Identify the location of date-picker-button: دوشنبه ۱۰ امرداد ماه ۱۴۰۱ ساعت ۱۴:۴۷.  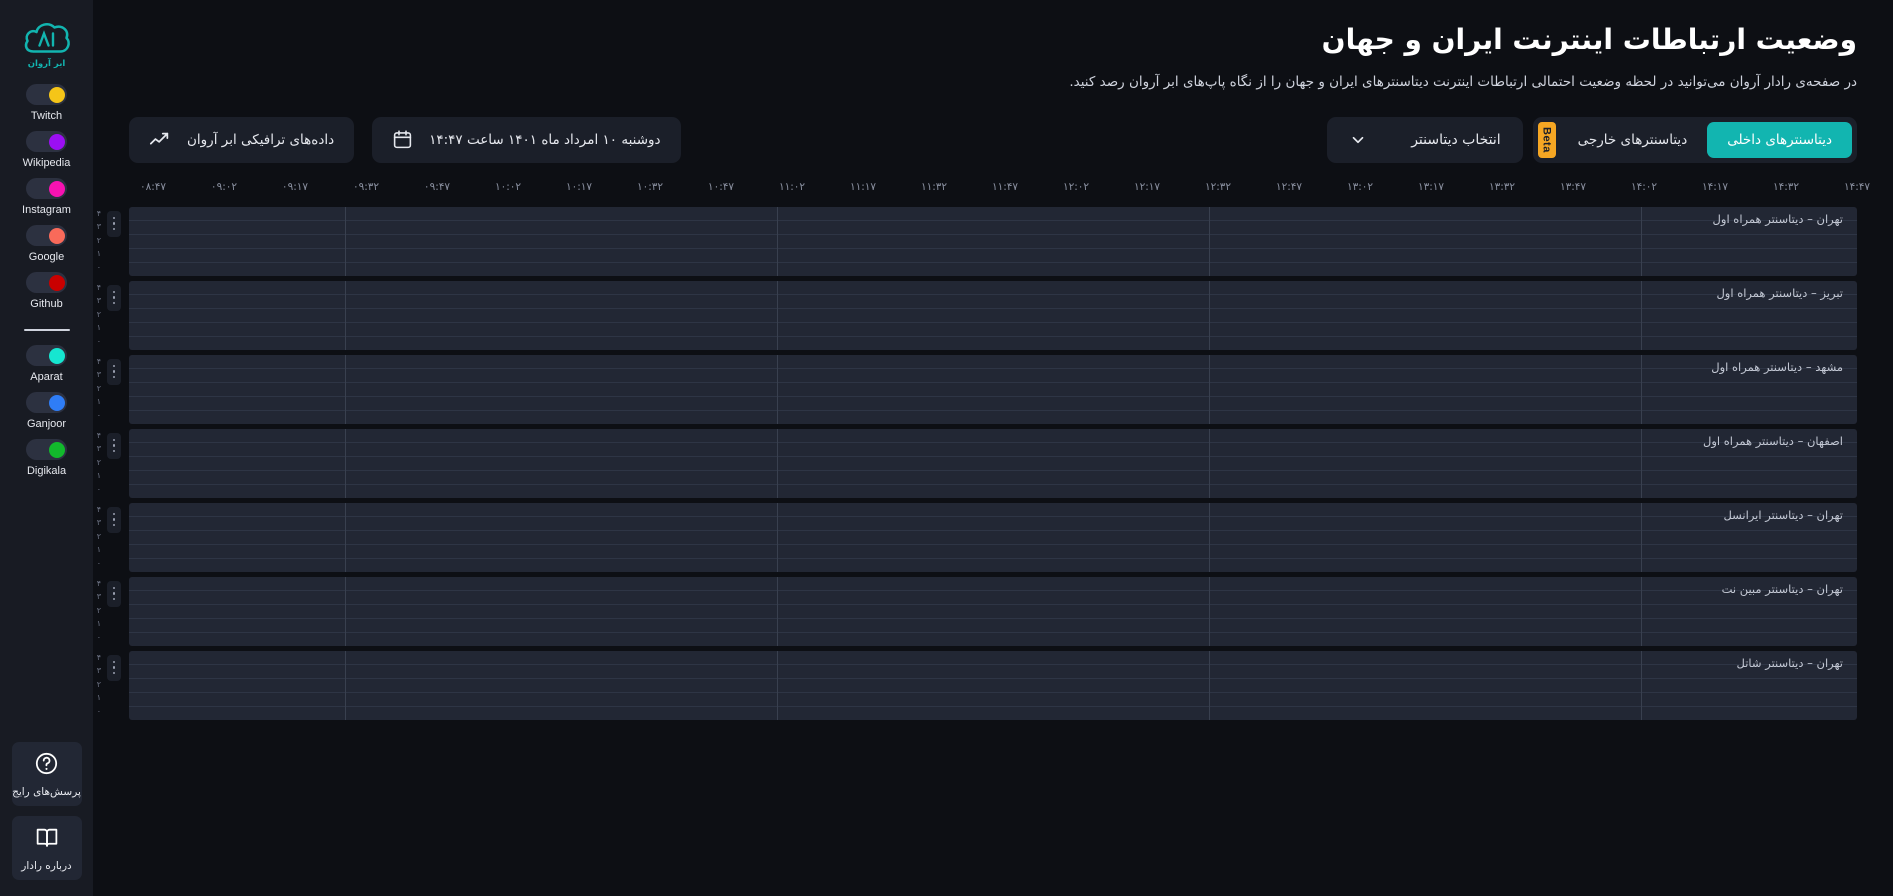
(526, 139).